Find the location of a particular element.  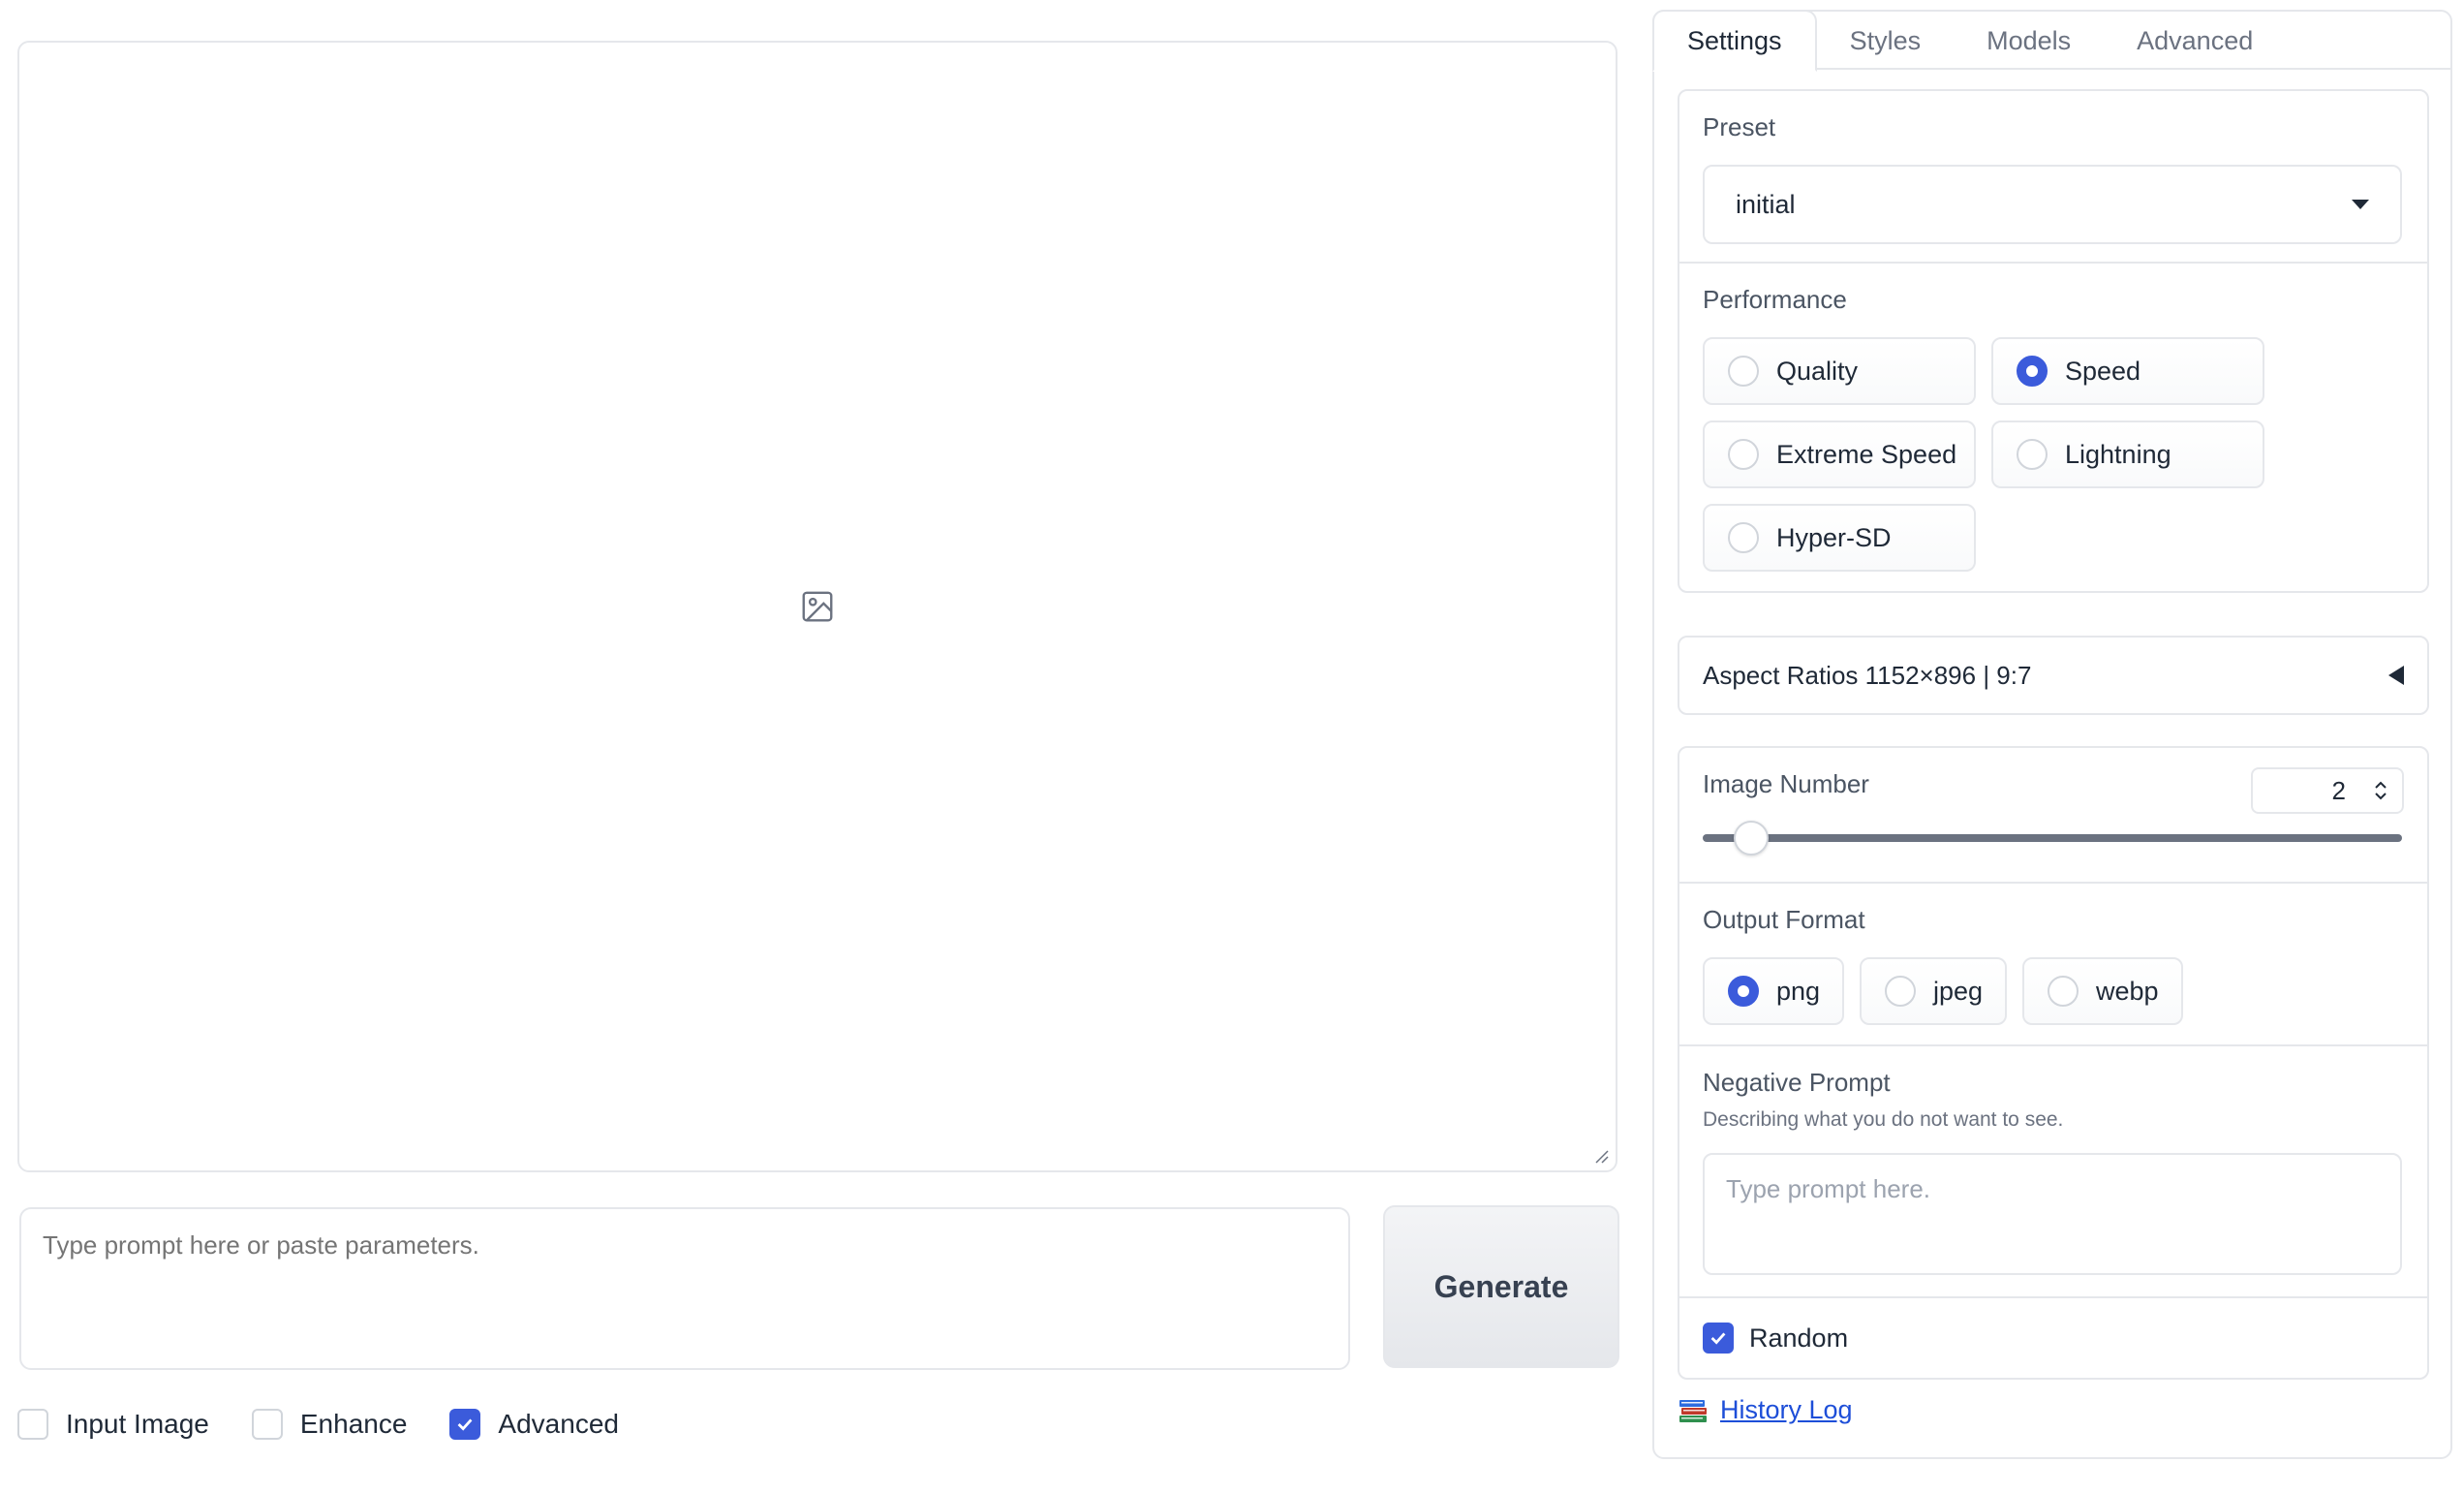

aspect-ratios-label: Aspect Ratios 1152×896 | 9:7 is located at coordinates (1868, 675).